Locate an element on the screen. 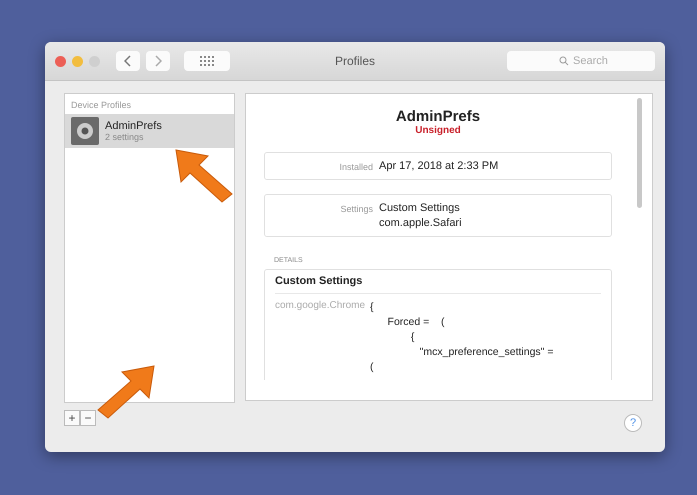 The image size is (697, 495). setting-key: com.google.Chrome is located at coordinates (320, 337).